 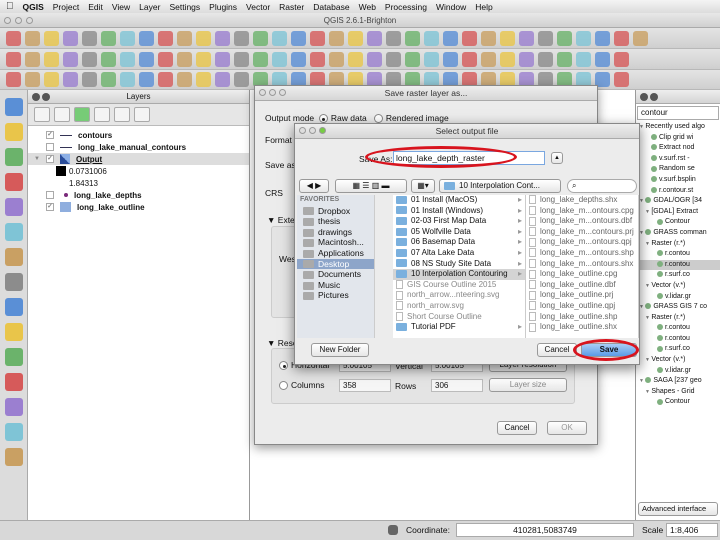 I want to click on favorite-thesis: thesis, so click(x=335, y=221).